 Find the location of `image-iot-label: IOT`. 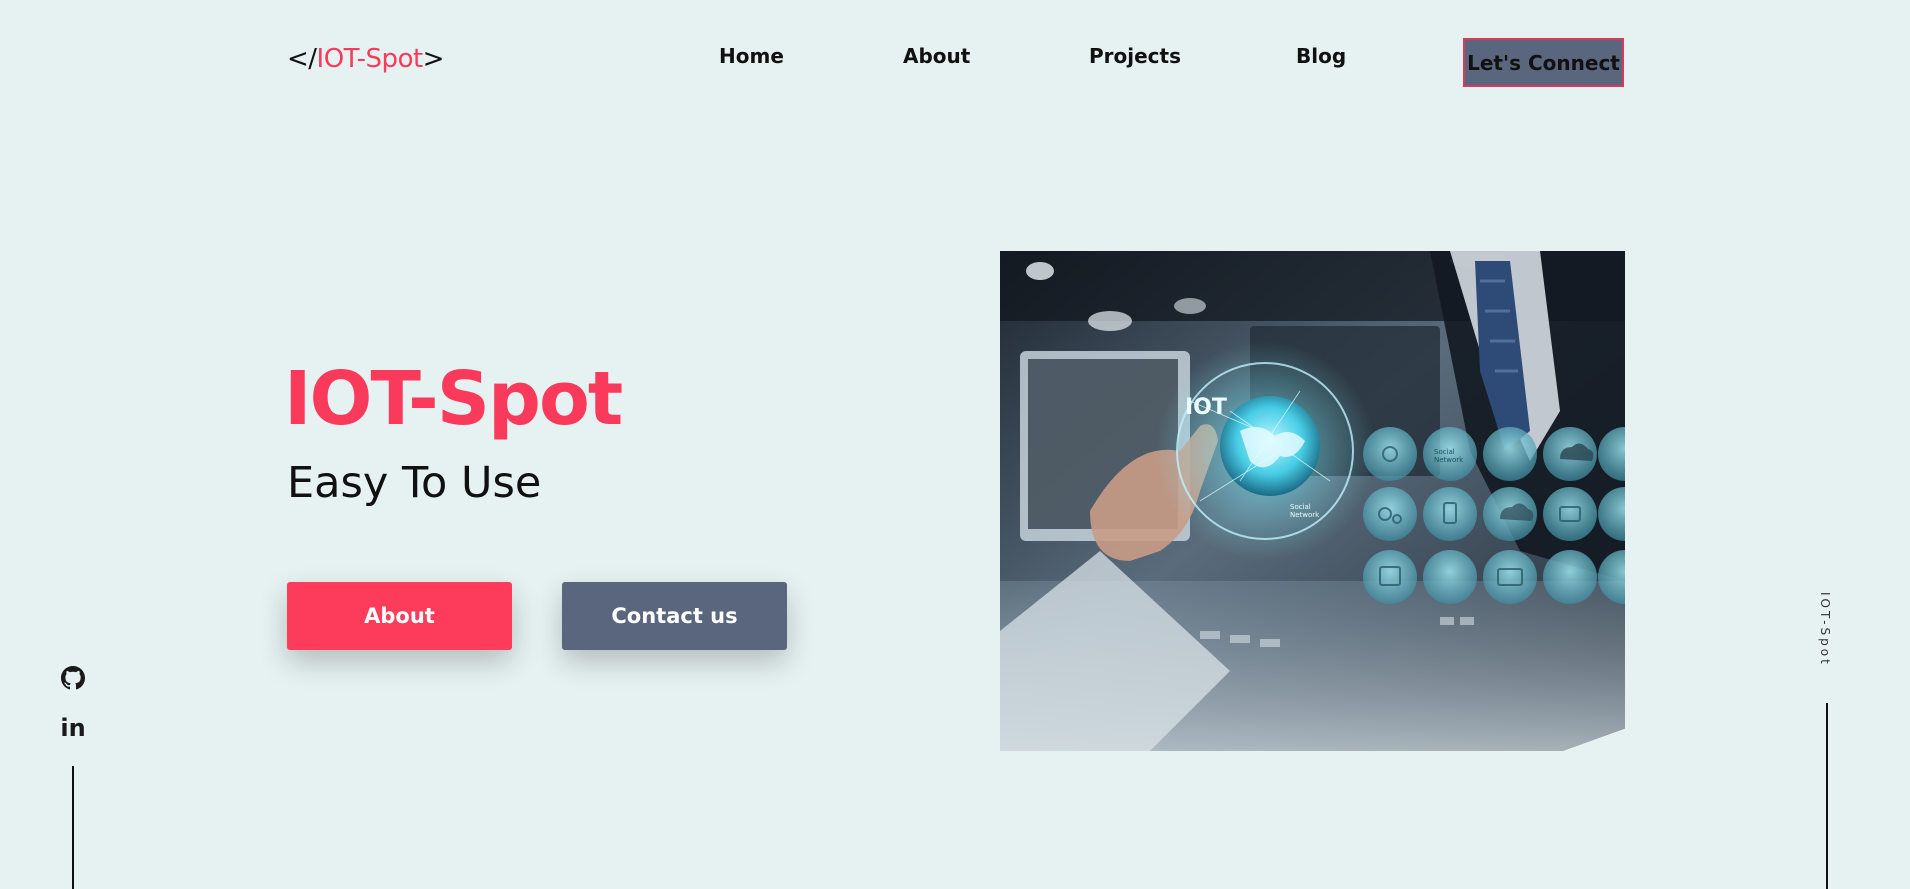

image-iot-label: IOT is located at coordinates (1206, 407).